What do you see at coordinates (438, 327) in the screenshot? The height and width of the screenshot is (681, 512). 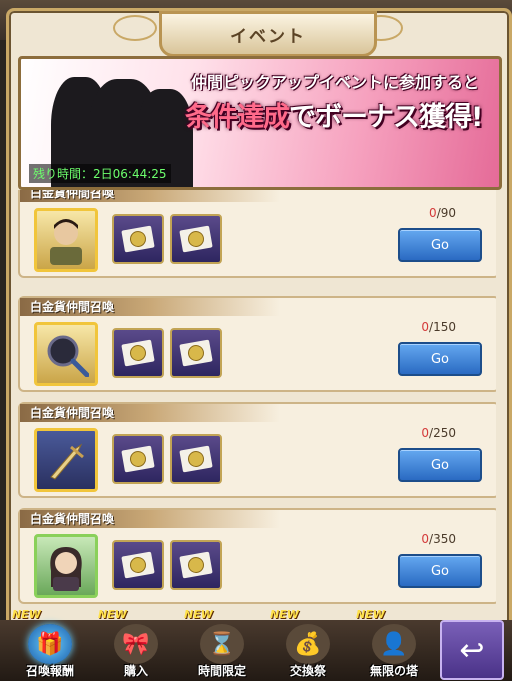 I see `mission-progress: 0/150` at bounding box center [438, 327].